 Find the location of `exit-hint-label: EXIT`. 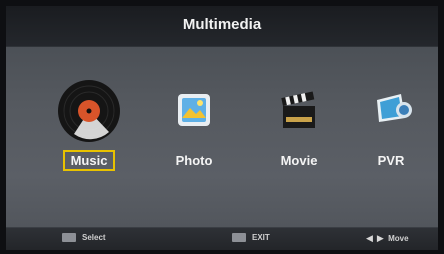

exit-hint-label: EXIT is located at coordinates (261, 237).